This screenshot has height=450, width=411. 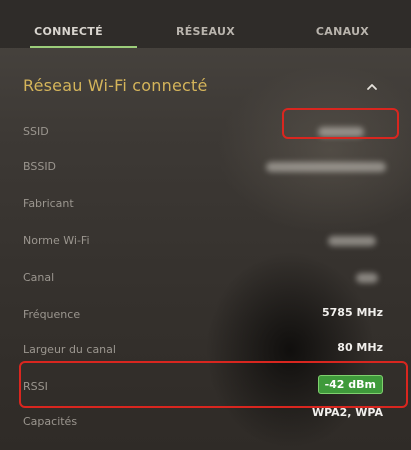 What do you see at coordinates (367, 278) in the screenshot?
I see `canal-value-blurred` at bounding box center [367, 278].